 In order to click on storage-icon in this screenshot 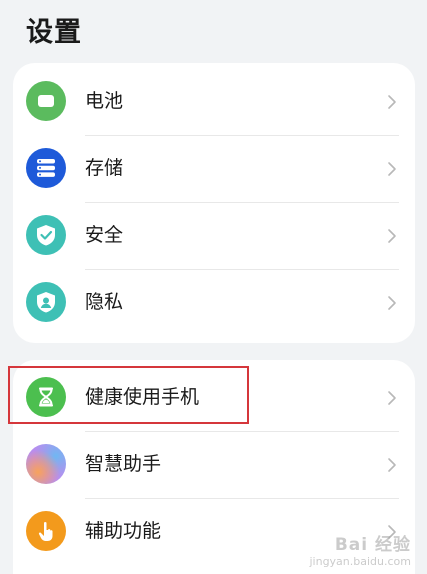, I will do `click(46, 168)`.